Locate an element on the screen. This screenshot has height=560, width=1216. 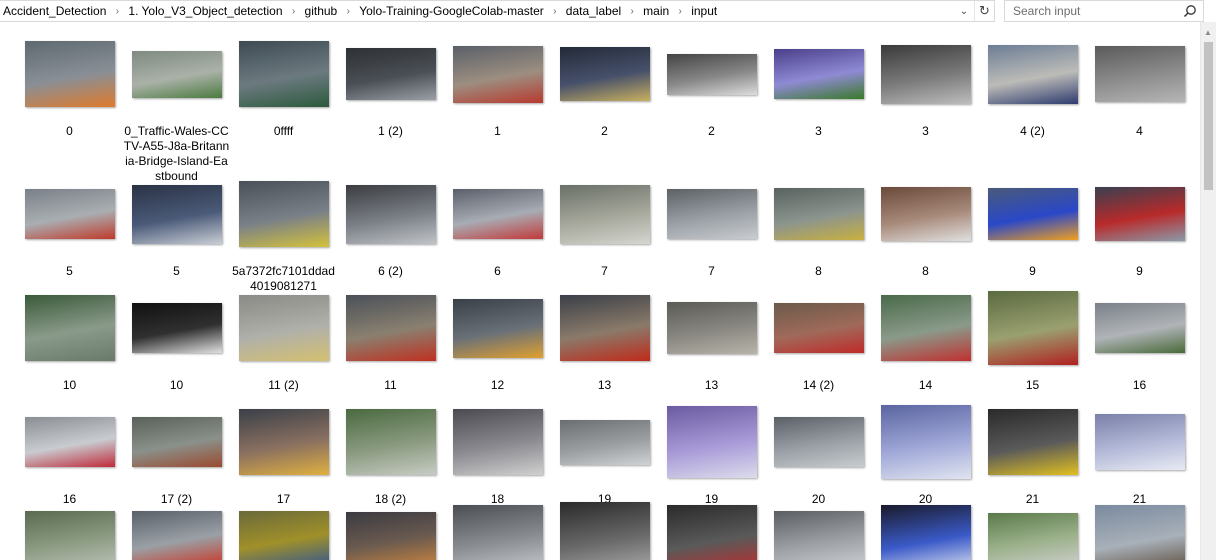
file-name: 0ffff is located at coordinates (283, 131).